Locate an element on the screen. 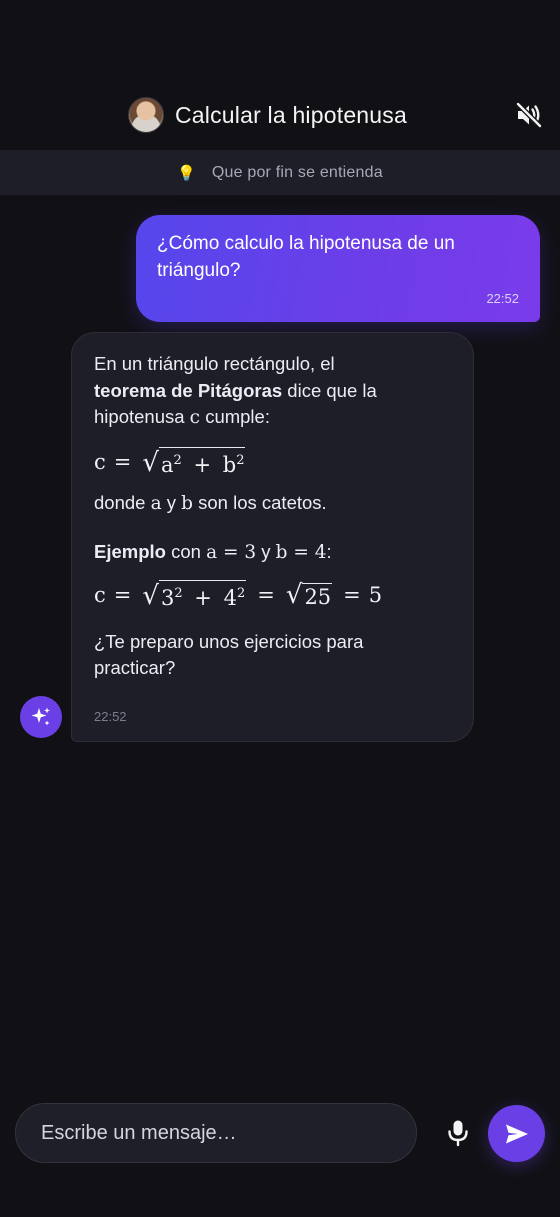 The width and height of the screenshot is (560, 1217). emphasis-text: teorema de Pitágoras is located at coordinates (188, 390).